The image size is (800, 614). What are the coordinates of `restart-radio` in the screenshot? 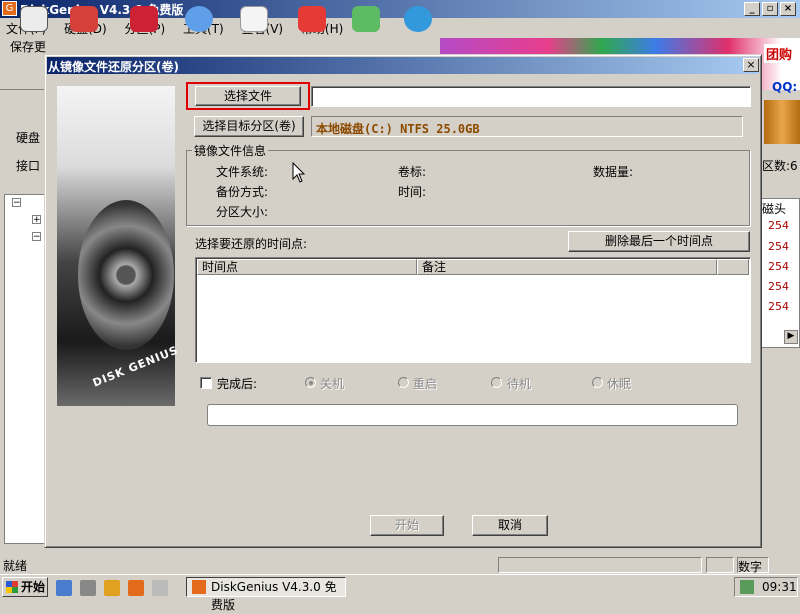 It's located at (403, 382).